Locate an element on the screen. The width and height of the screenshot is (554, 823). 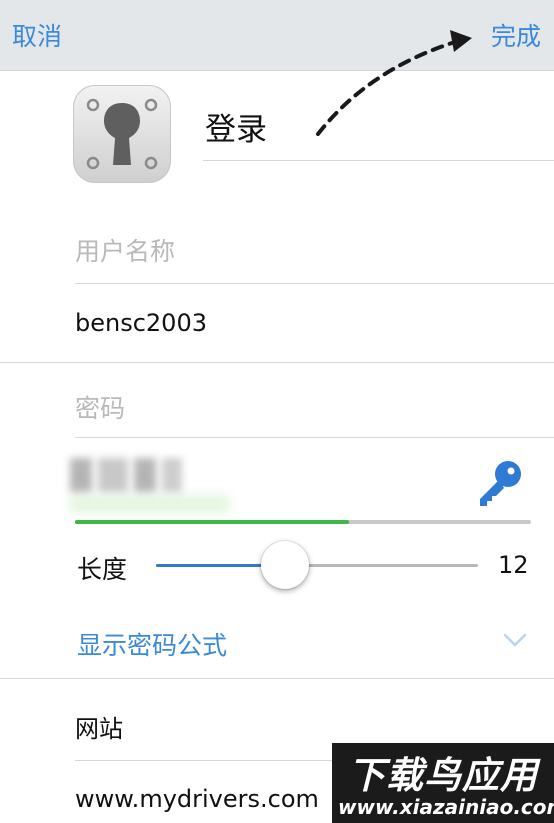
password-label: 密码 is located at coordinates (100, 408).